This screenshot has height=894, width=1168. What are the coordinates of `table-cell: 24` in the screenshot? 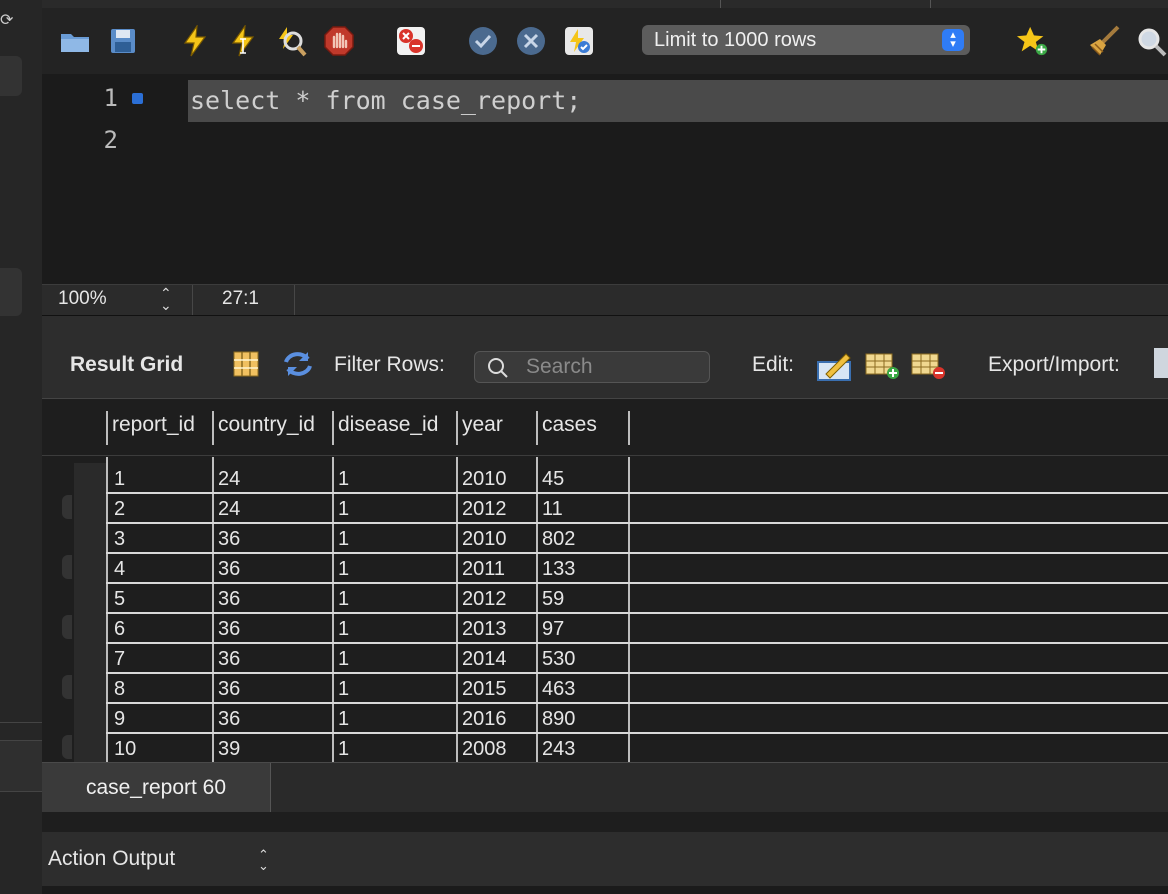 It's located at (229, 509).